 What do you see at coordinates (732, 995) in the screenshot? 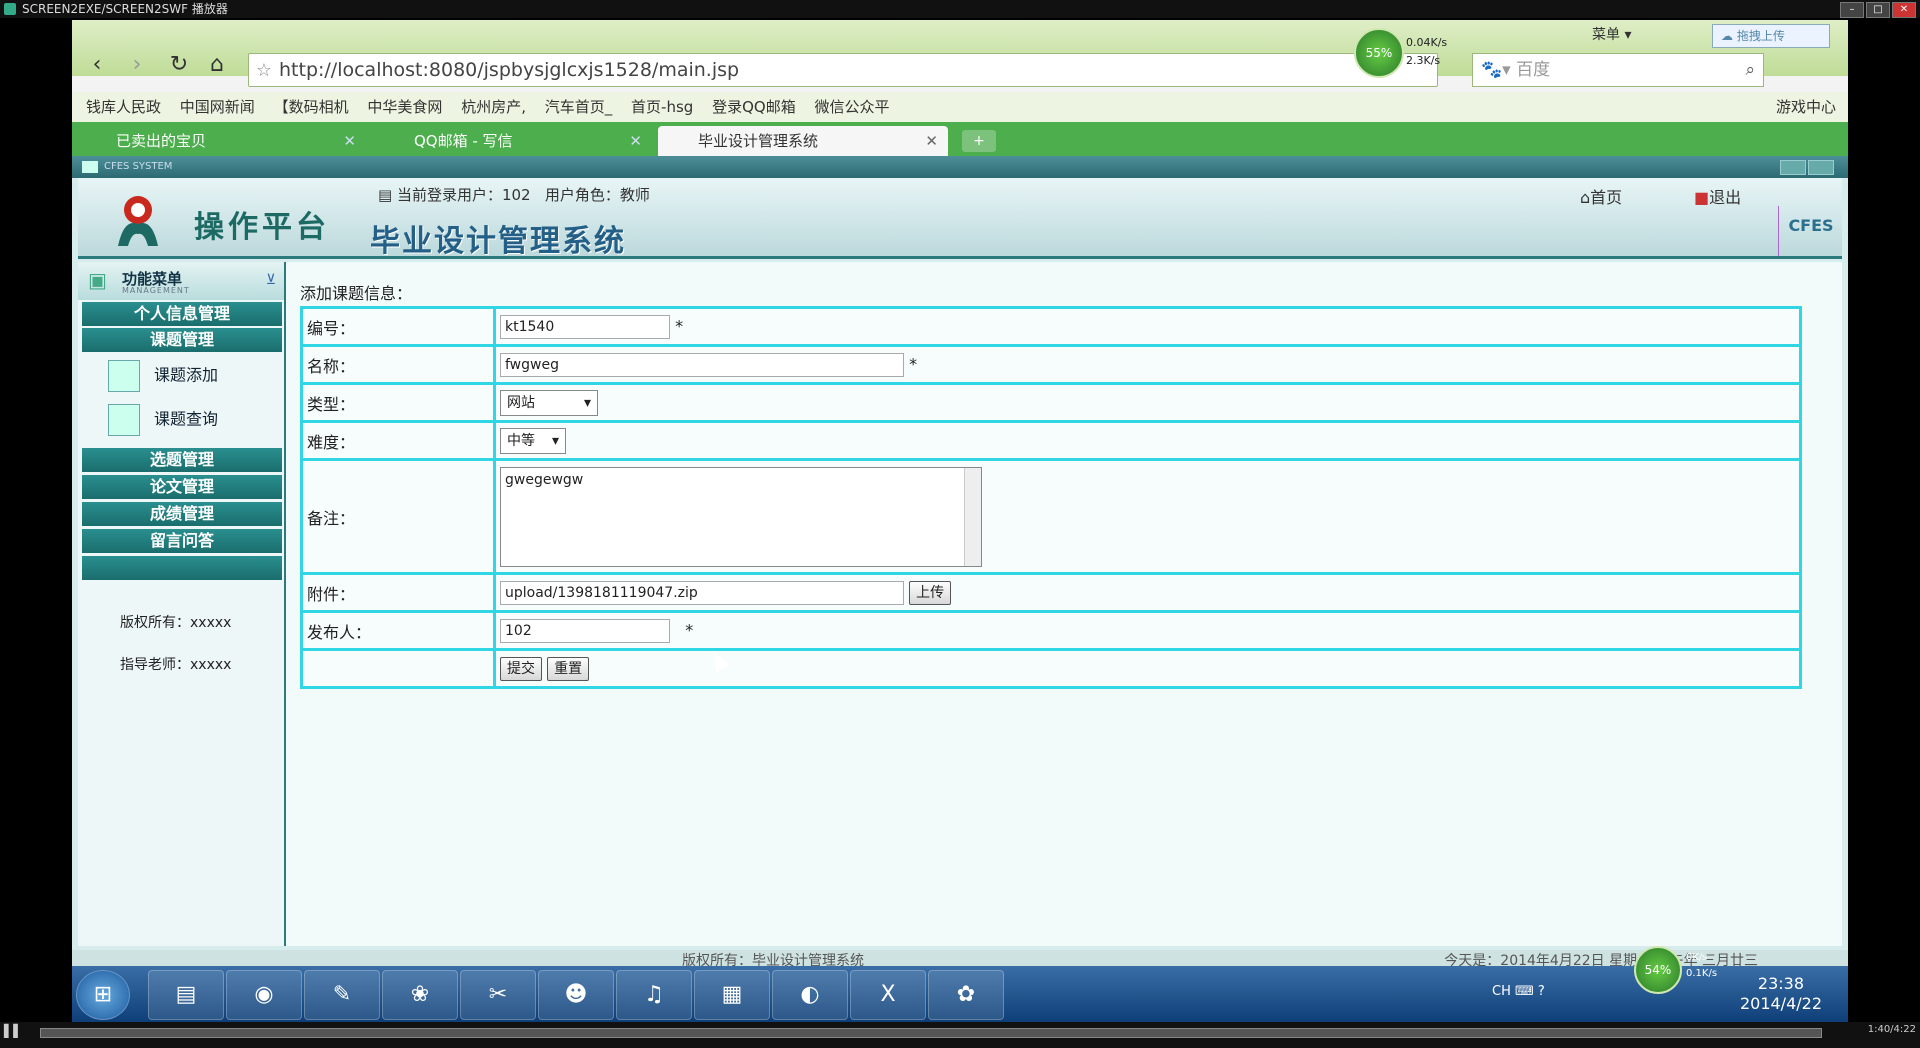
I see `toolbox-icon: ▦` at bounding box center [732, 995].